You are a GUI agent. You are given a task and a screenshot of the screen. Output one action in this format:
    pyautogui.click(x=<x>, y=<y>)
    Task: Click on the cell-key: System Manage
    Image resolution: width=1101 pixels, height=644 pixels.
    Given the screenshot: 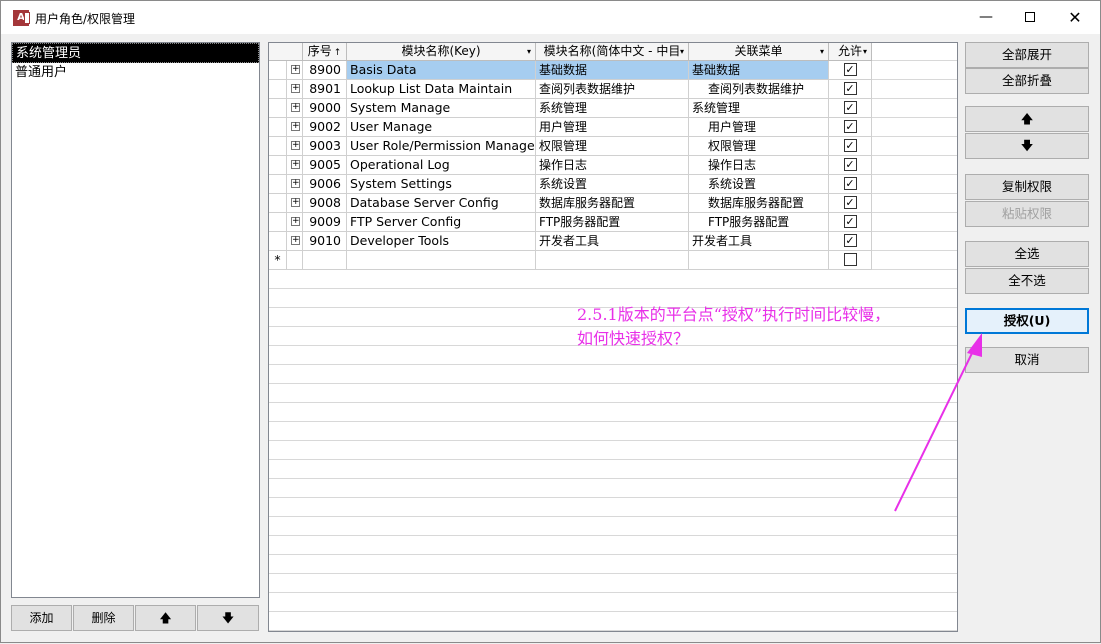 What is the action you would take?
    pyautogui.click(x=441, y=108)
    